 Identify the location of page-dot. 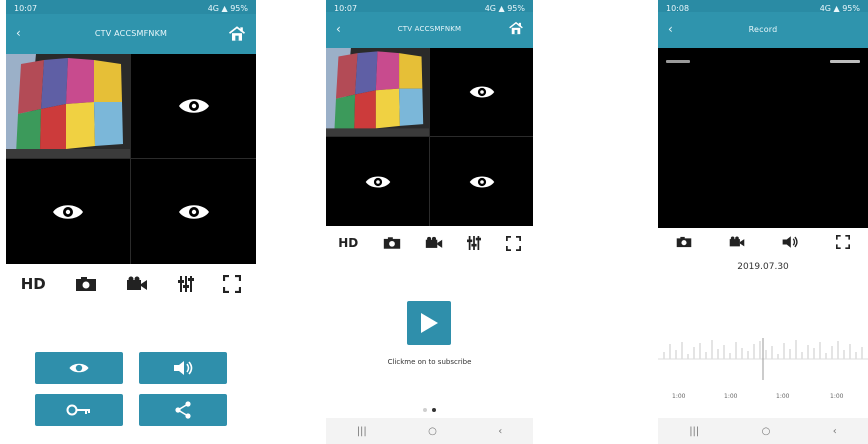
(425, 410).